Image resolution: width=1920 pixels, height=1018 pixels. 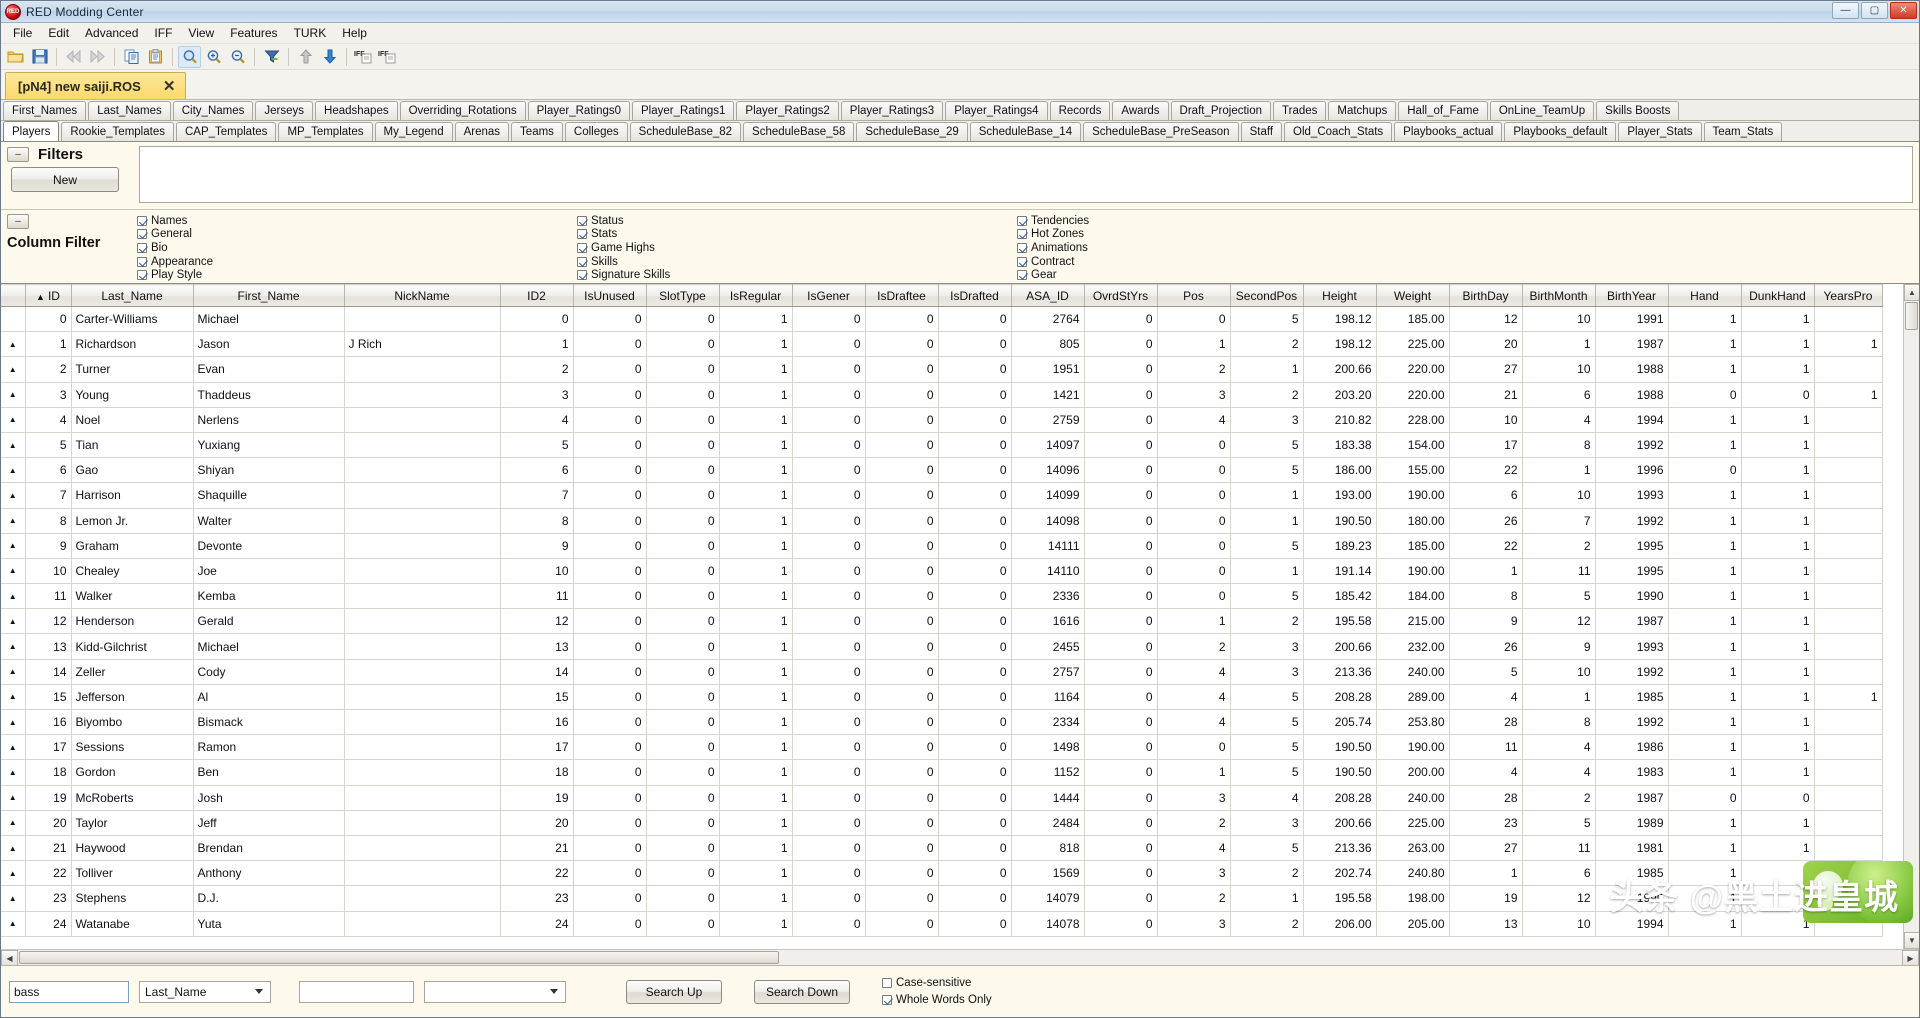 I want to click on table-cell: 21, so click(x=48, y=848).